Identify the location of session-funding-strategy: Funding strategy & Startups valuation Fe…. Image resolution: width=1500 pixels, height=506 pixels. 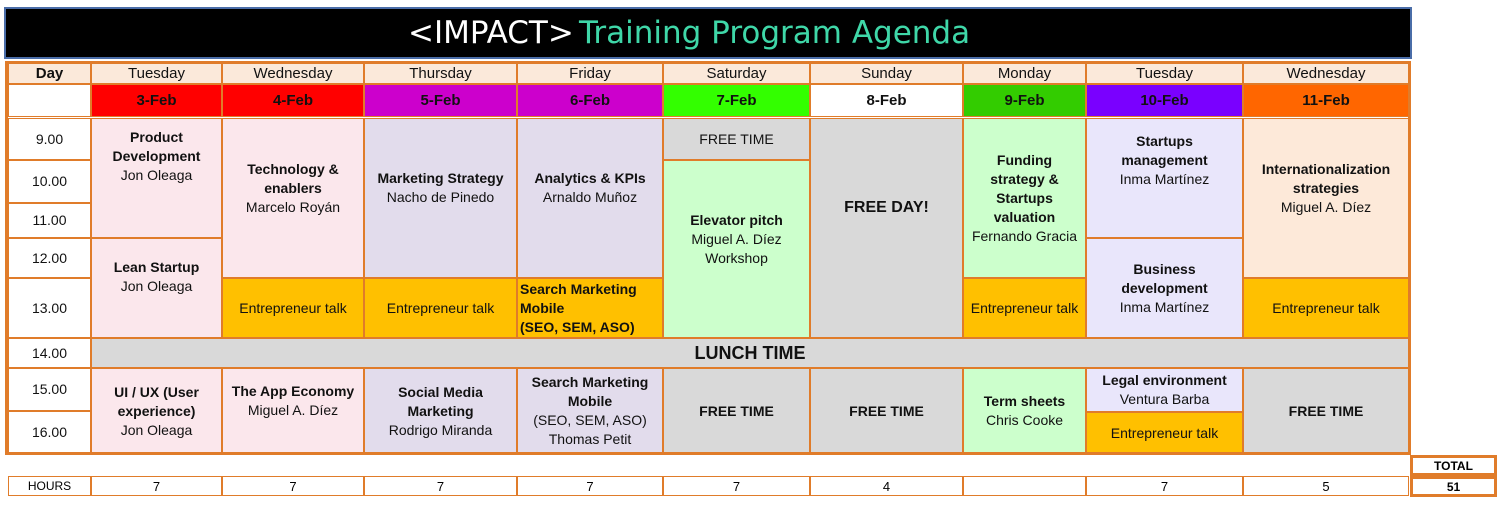
(1024, 198).